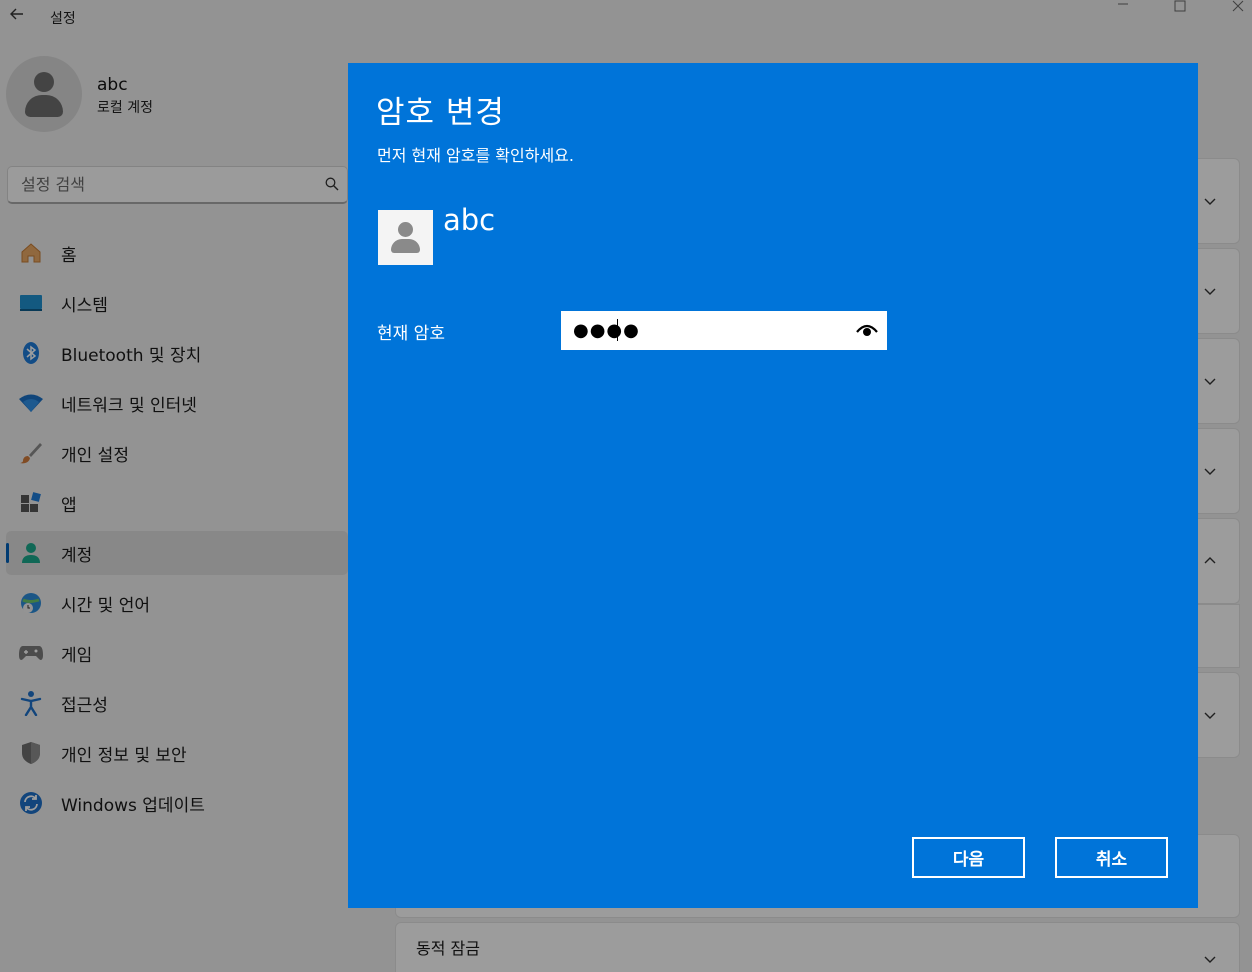  What do you see at coordinates (177, 303) in the screenshot?
I see `sidebar-item-system: 시스템` at bounding box center [177, 303].